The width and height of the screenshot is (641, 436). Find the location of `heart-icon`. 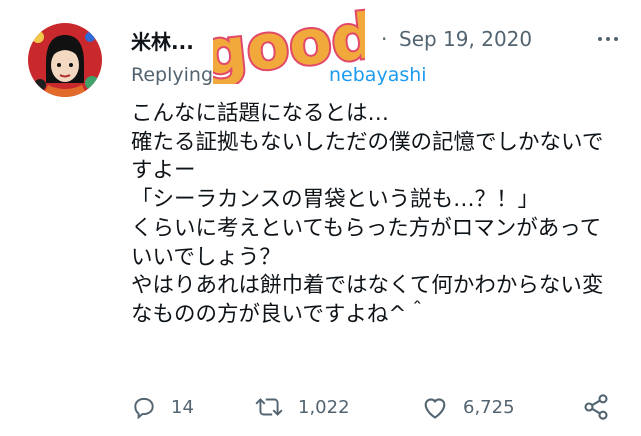

heart-icon is located at coordinates (435, 408).